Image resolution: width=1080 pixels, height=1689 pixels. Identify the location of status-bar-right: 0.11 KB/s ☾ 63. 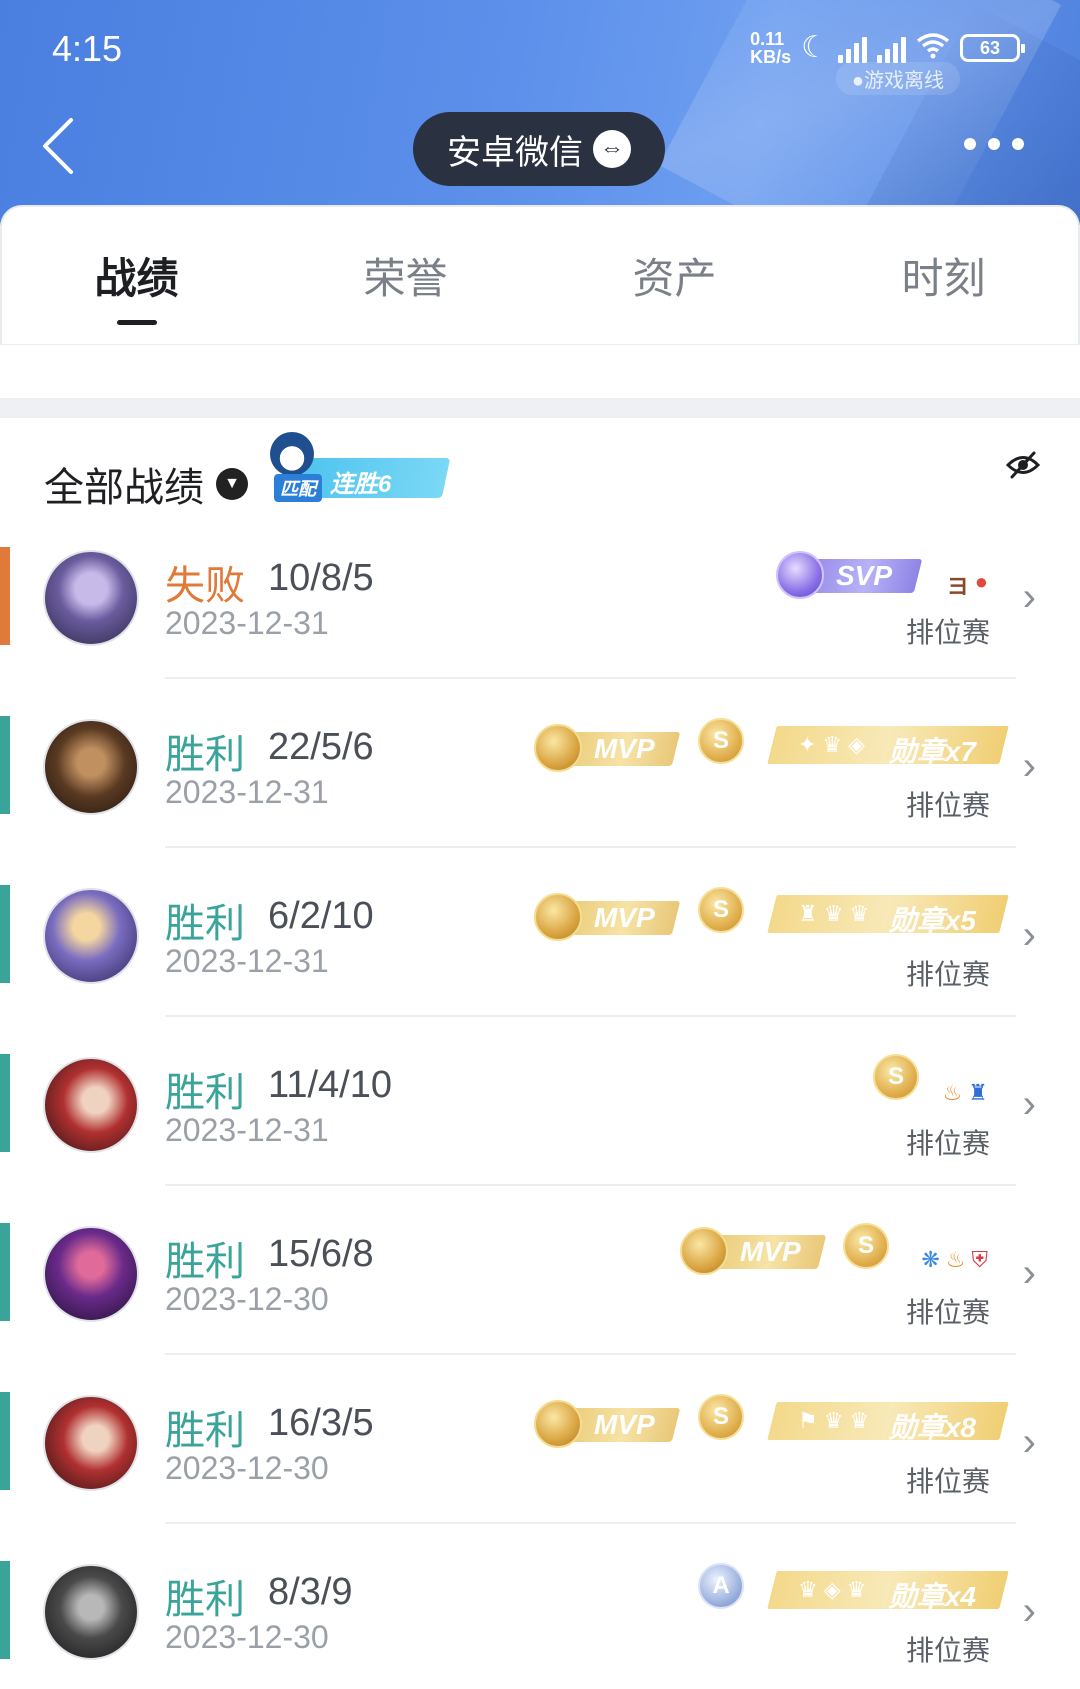
(887, 48).